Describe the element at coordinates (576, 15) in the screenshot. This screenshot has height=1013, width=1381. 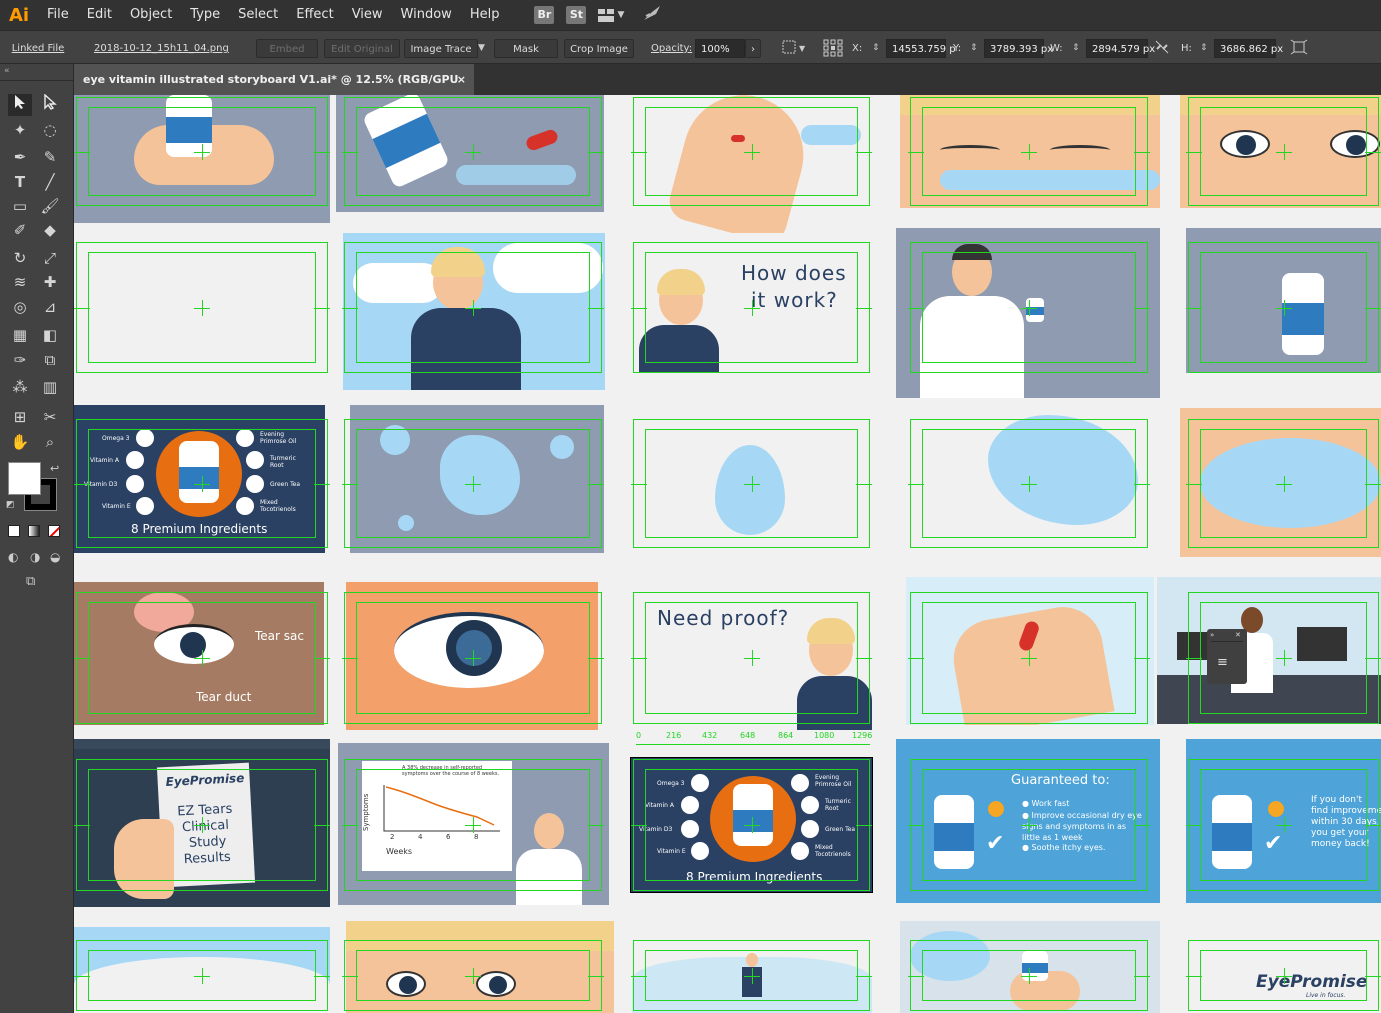
I see `stock-button: St` at that location.